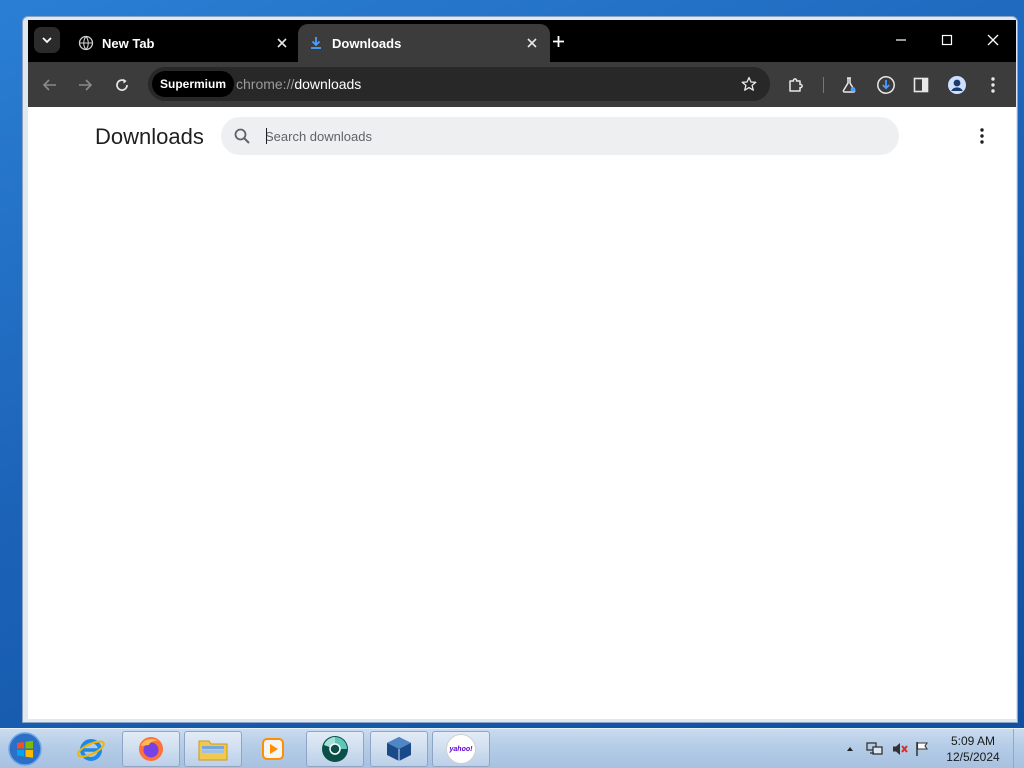 The height and width of the screenshot is (768, 1024). I want to click on taskbar-supermium, so click(335, 749).